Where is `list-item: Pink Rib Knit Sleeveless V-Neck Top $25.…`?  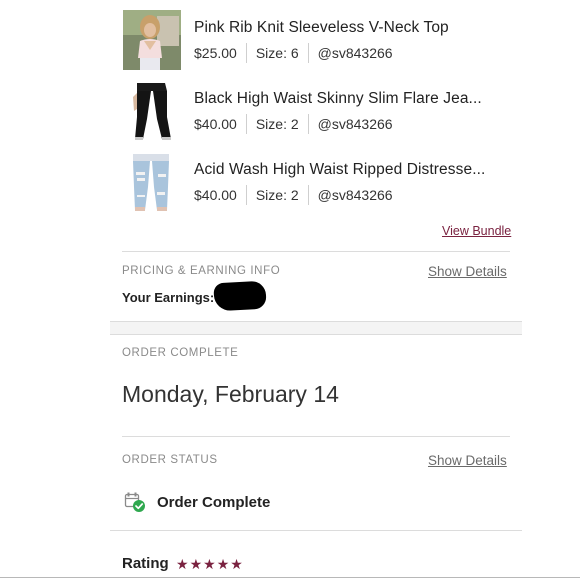 list-item: Pink Rib Knit Sleeveless V-Neck Top $25.… is located at coordinates (333, 40).